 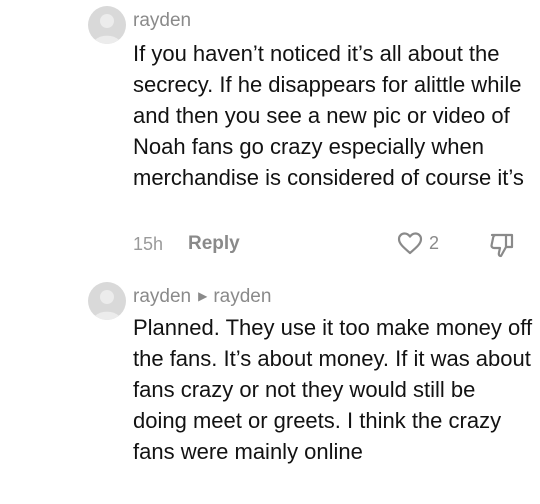 What do you see at coordinates (242, 296) in the screenshot?
I see `reply-to-username-link: rayden` at bounding box center [242, 296].